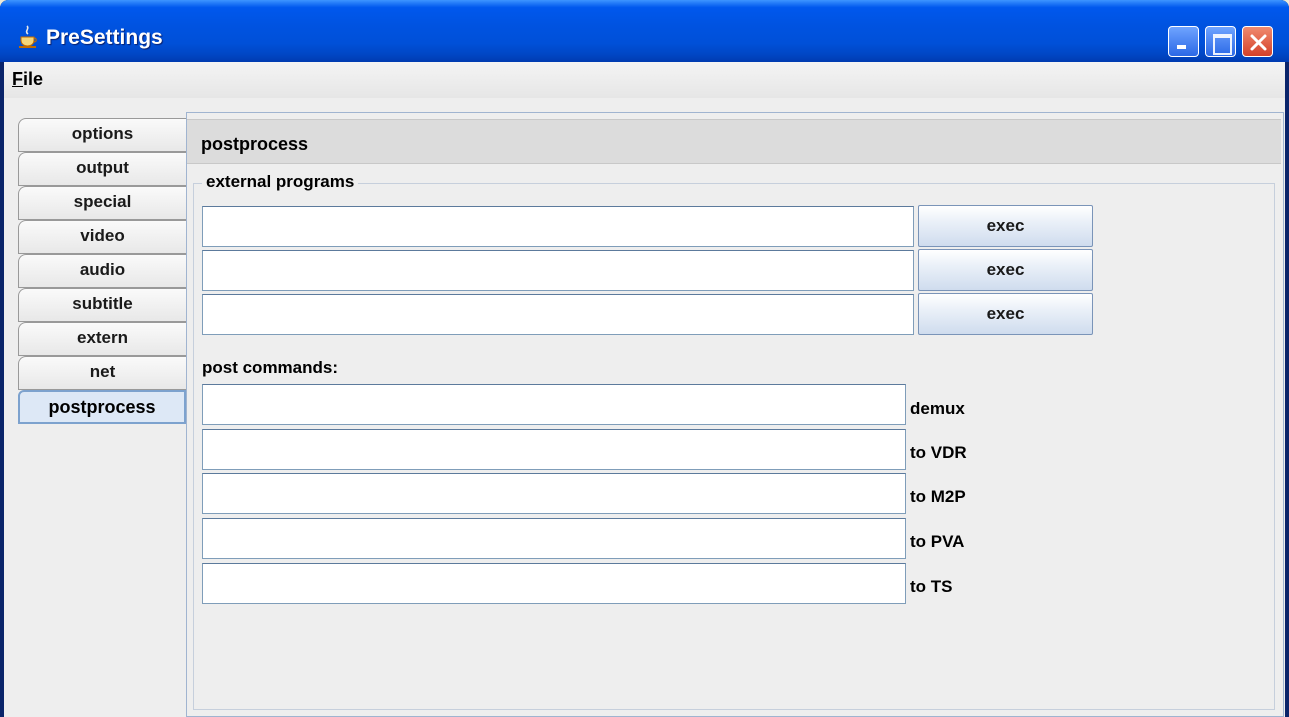 This screenshot has height=717, width=1289. I want to click on menu-file: File, so click(27, 79).